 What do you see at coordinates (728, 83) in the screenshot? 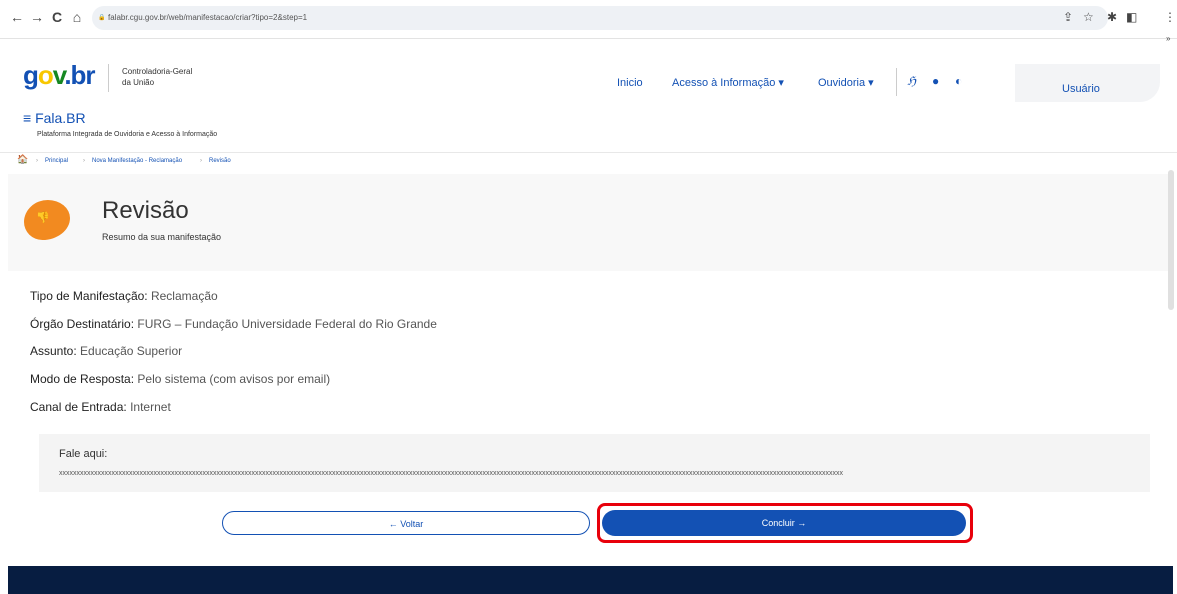
I see `menu-acesso-informacao: Acesso à Informação ▾` at bounding box center [728, 83].